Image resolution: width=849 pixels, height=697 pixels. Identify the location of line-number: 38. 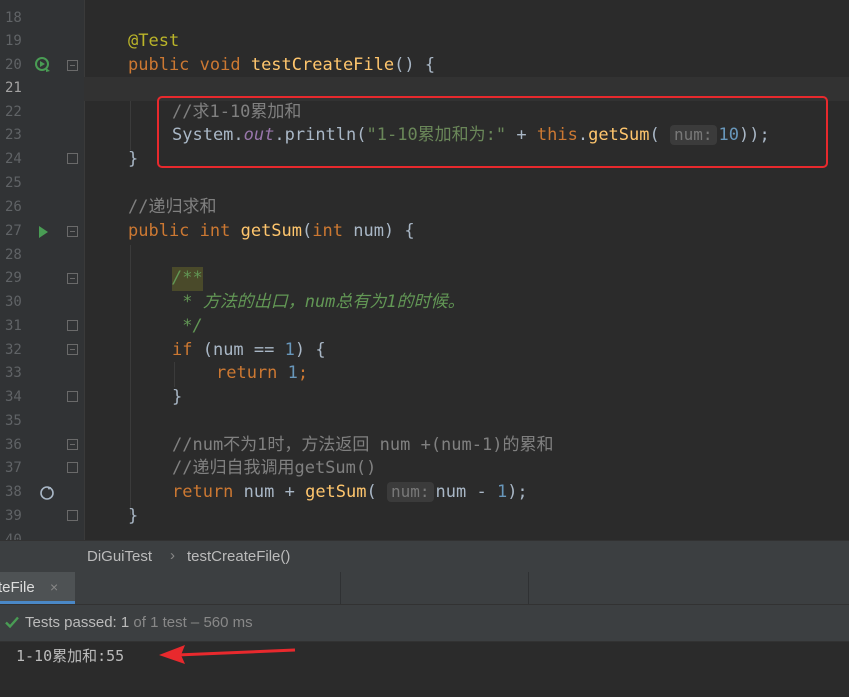
(13, 492).